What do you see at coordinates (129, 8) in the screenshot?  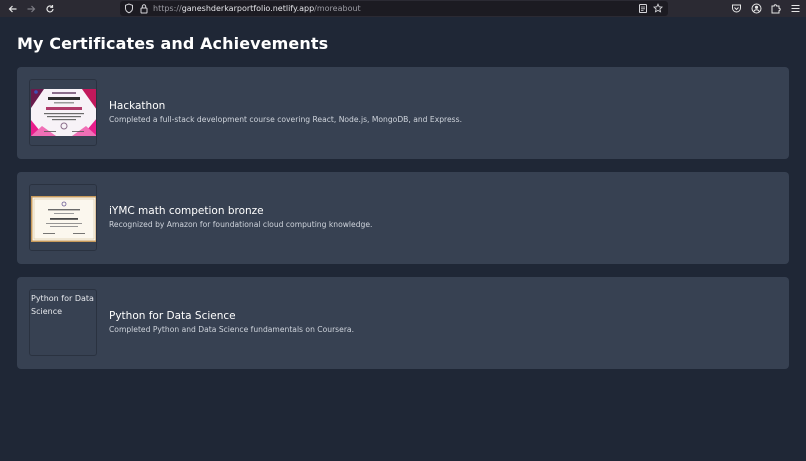 I see `shield-icon` at bounding box center [129, 8].